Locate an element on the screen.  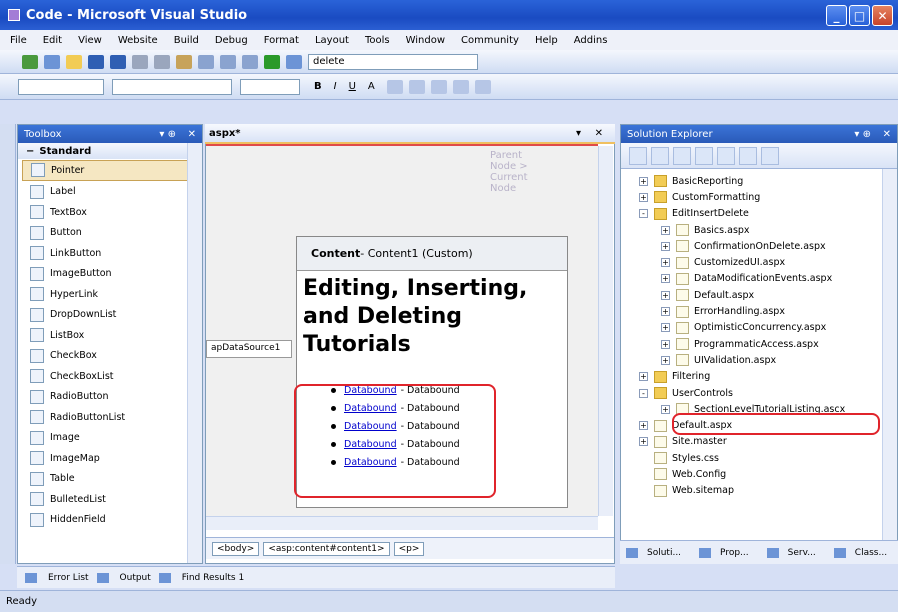
block-format-combo is located at coordinates (61, 86).